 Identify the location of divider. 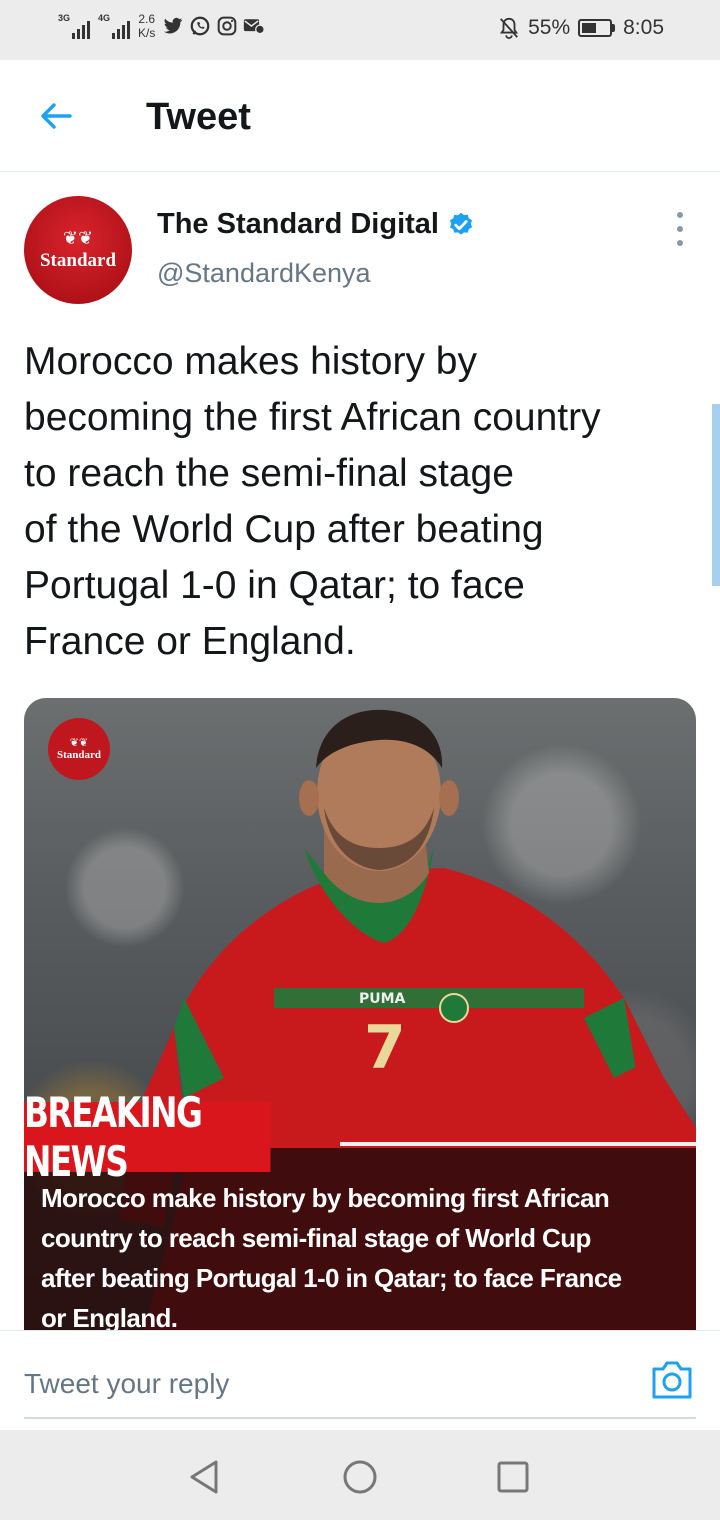
(518, 1144).